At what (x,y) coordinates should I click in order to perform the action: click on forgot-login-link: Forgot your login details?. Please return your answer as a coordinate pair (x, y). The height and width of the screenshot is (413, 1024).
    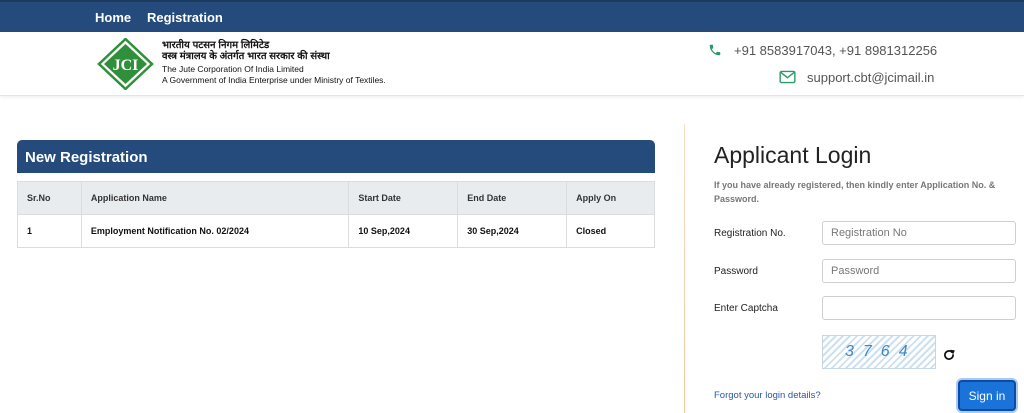
    Looking at the image, I should click on (767, 395).